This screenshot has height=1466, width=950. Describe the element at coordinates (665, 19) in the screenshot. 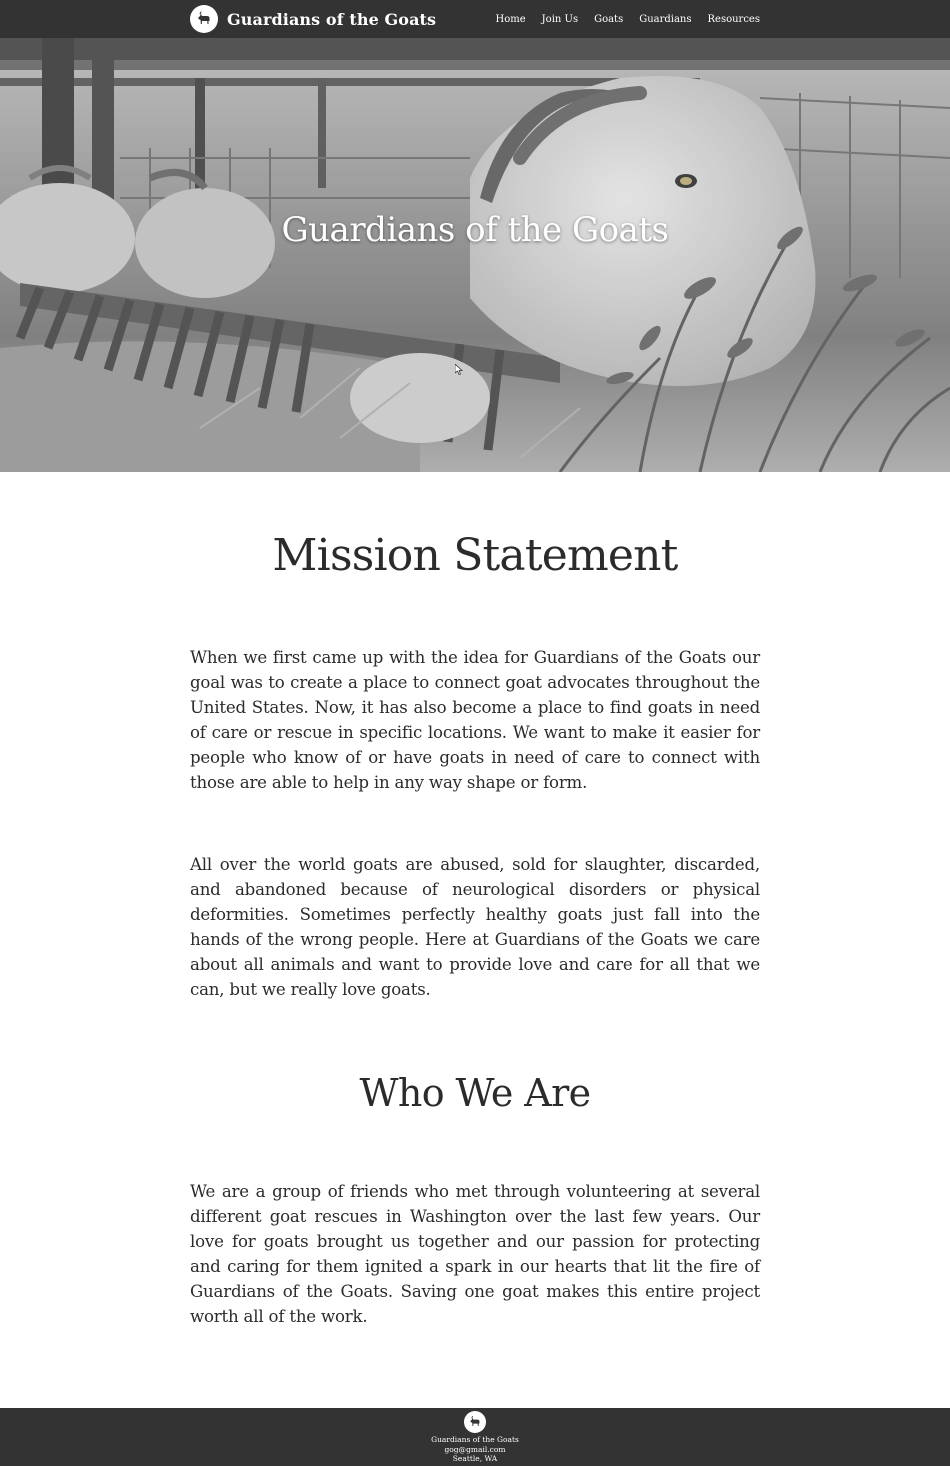

I see `nav-link-guardians: Guardians` at that location.